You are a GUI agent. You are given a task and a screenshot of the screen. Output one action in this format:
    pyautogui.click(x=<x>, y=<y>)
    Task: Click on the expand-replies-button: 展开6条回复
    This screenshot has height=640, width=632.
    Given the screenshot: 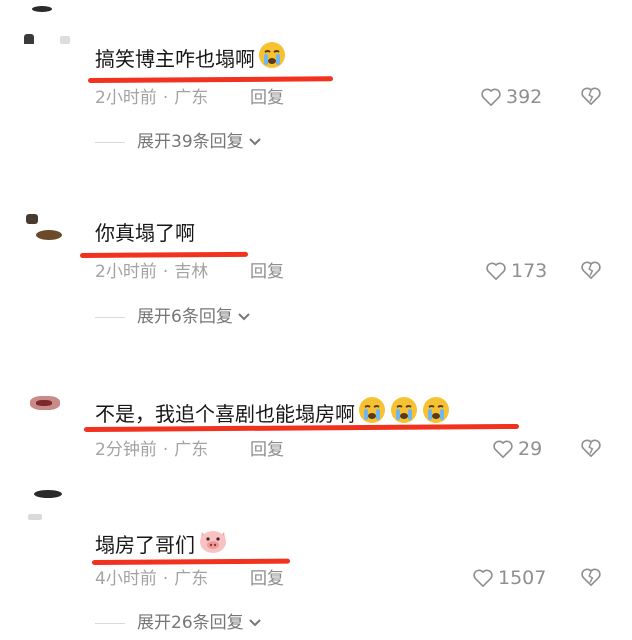 What is the action you would take?
    pyautogui.click(x=173, y=317)
    